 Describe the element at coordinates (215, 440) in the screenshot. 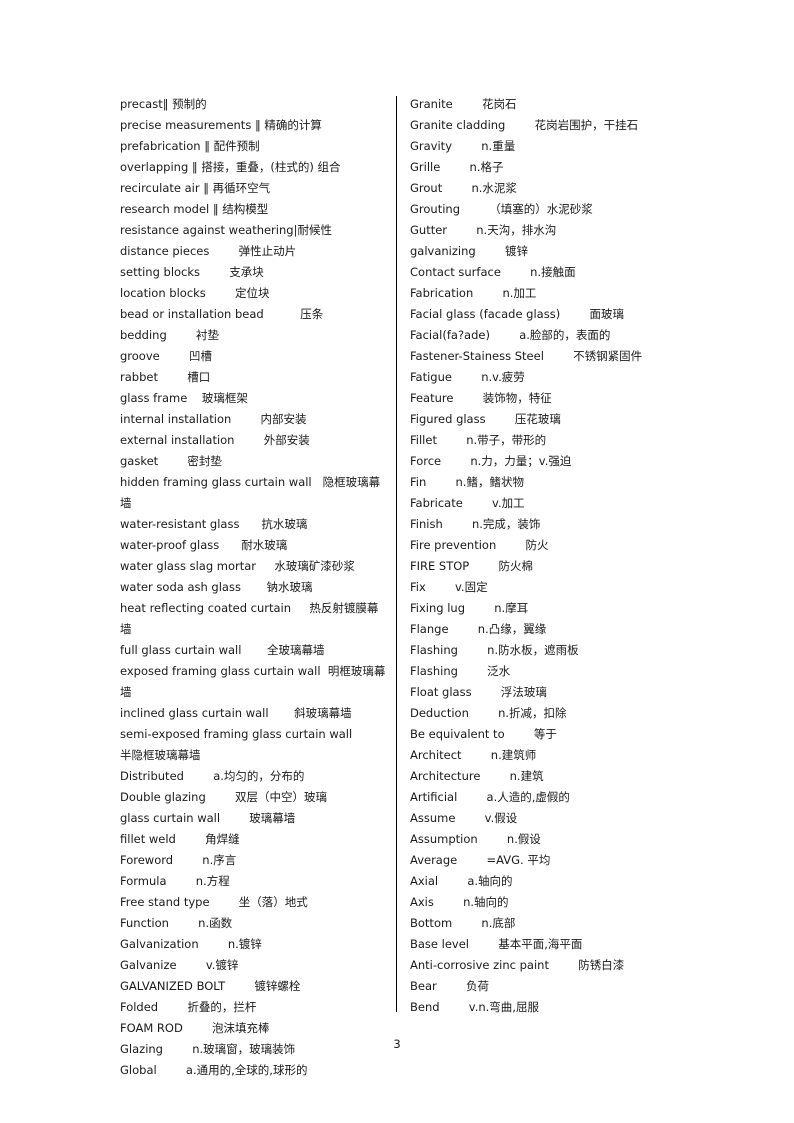

I see `glossary-entry: external installation 外部安装` at that location.